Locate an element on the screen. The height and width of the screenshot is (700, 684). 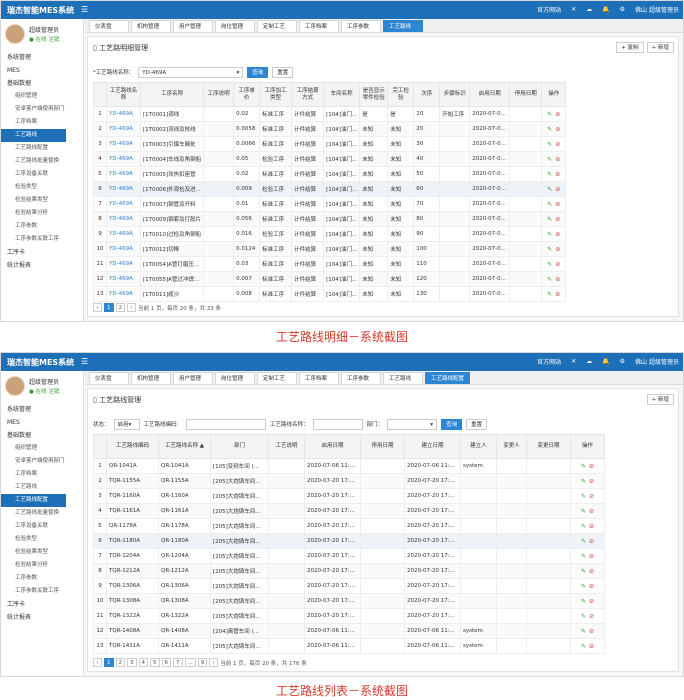
add-button: + 新增 is located at coordinates (660, 47).